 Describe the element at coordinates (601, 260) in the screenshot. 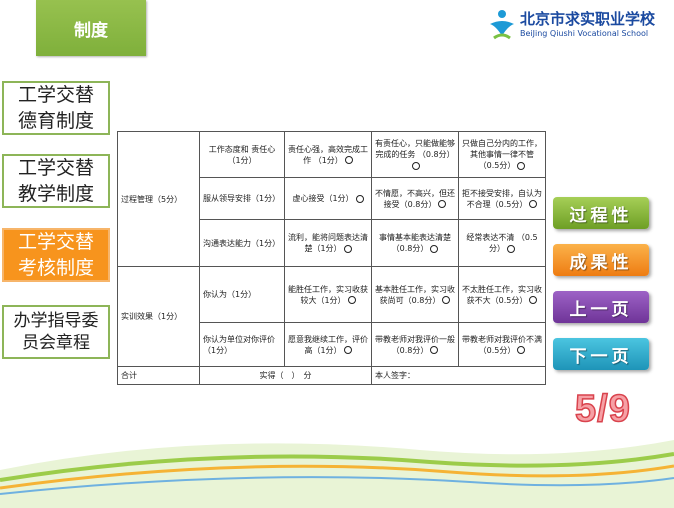

I see `result-button: 成果性` at that location.